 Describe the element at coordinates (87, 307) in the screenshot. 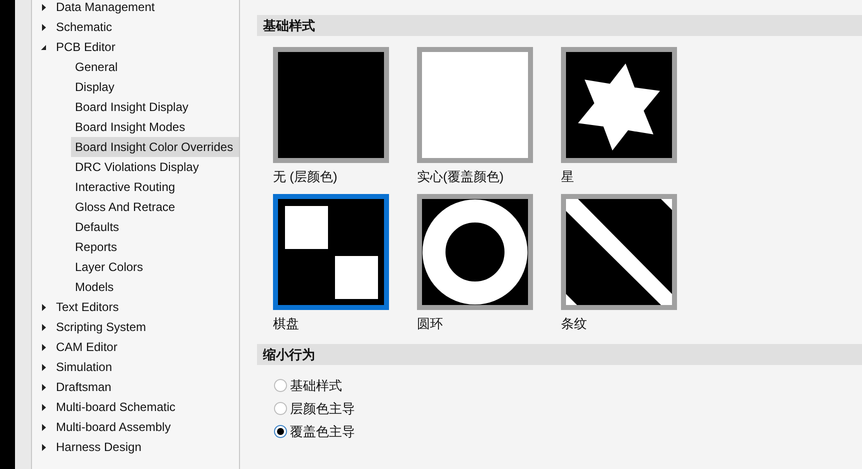

I see `tree-item: Text Editors` at that location.